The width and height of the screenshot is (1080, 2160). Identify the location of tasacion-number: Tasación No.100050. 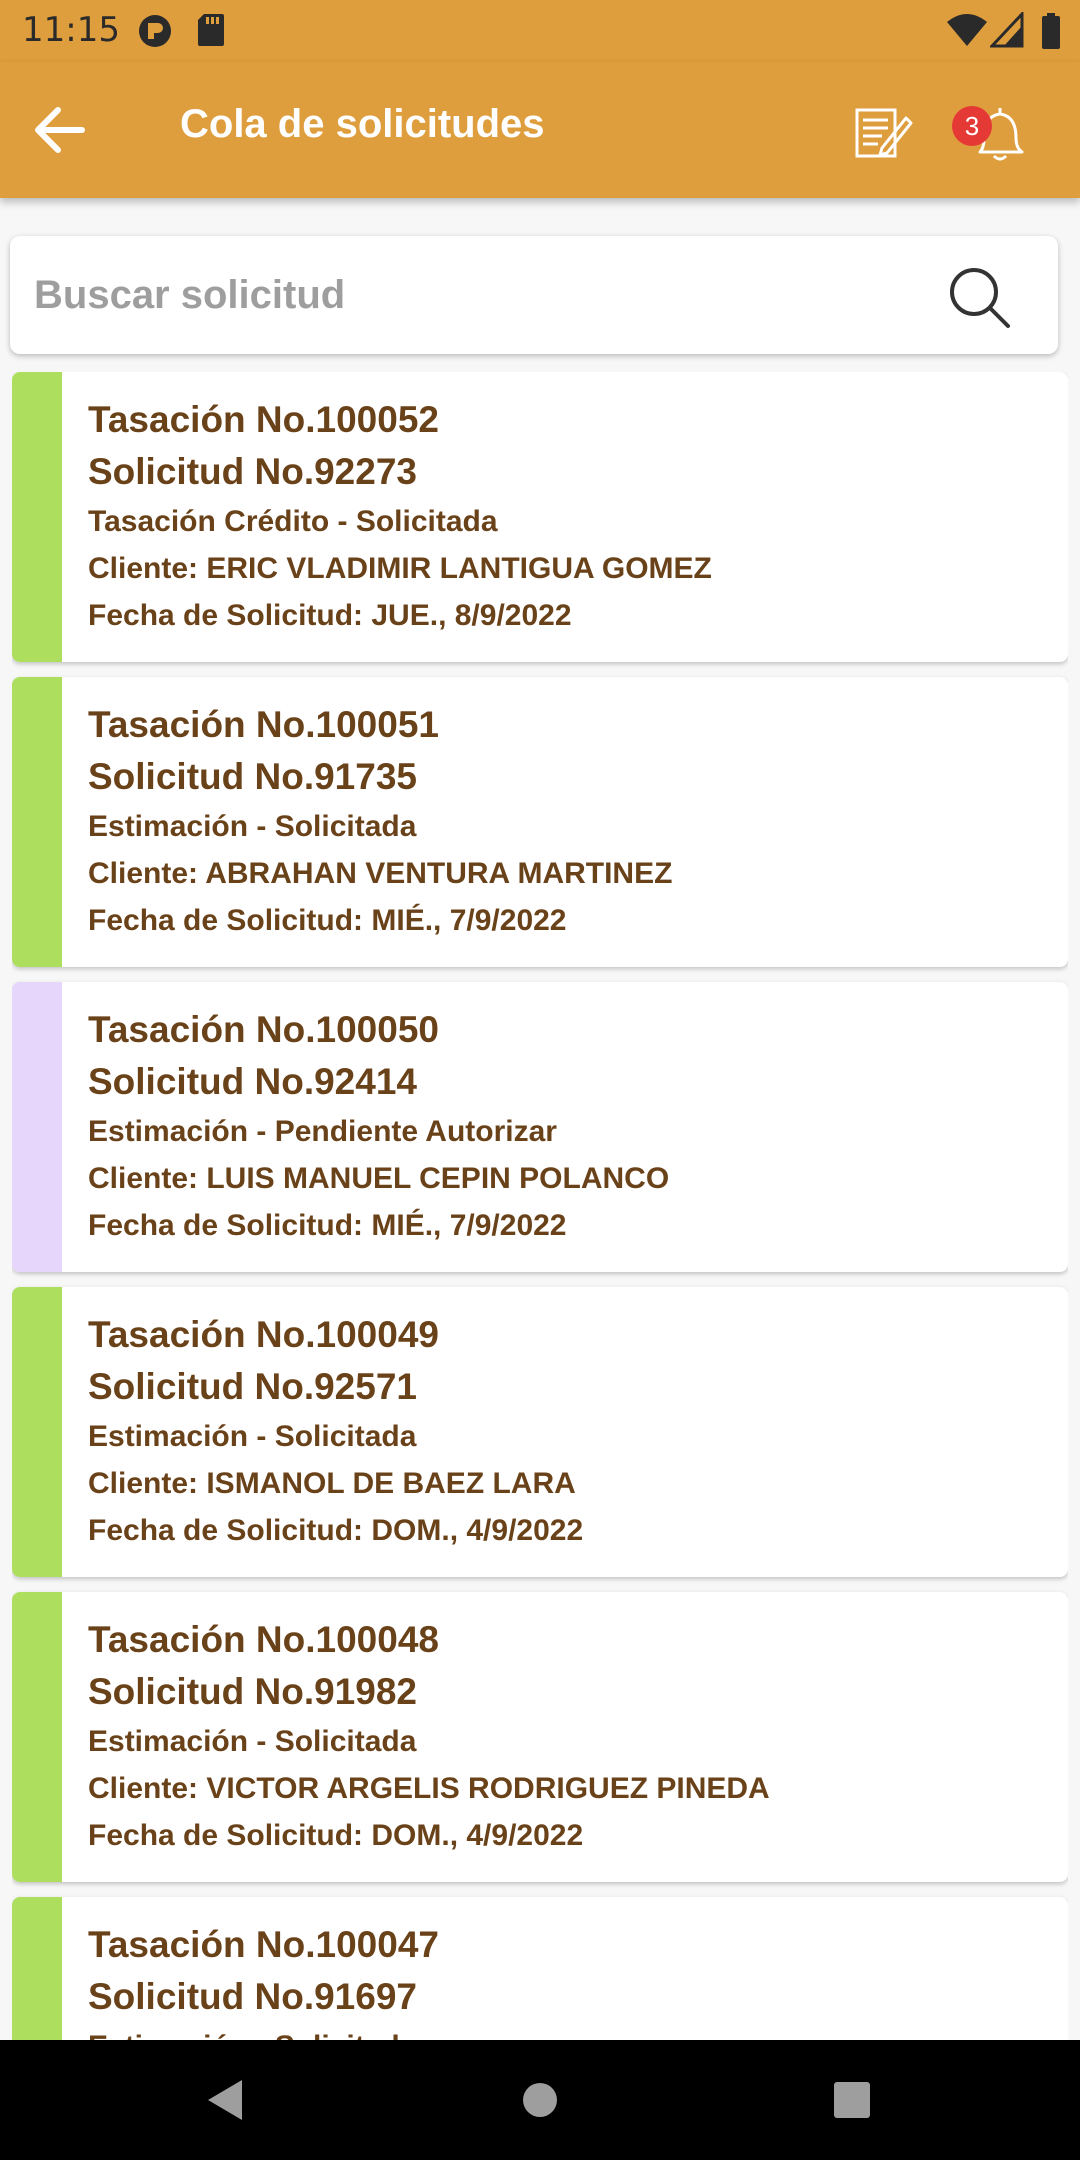
(263, 1029).